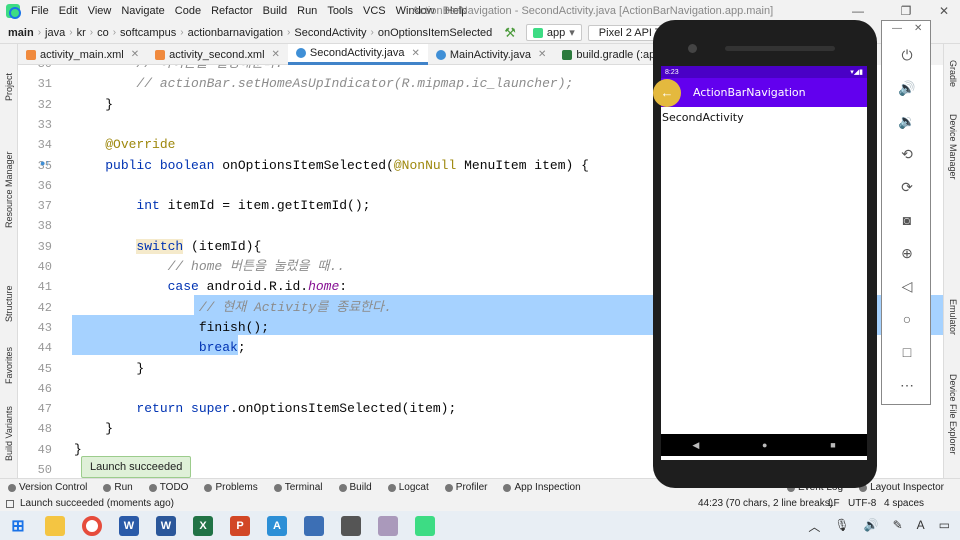 This screenshot has height=540, width=960. I want to click on tab-structure: Structure, so click(9, 304).